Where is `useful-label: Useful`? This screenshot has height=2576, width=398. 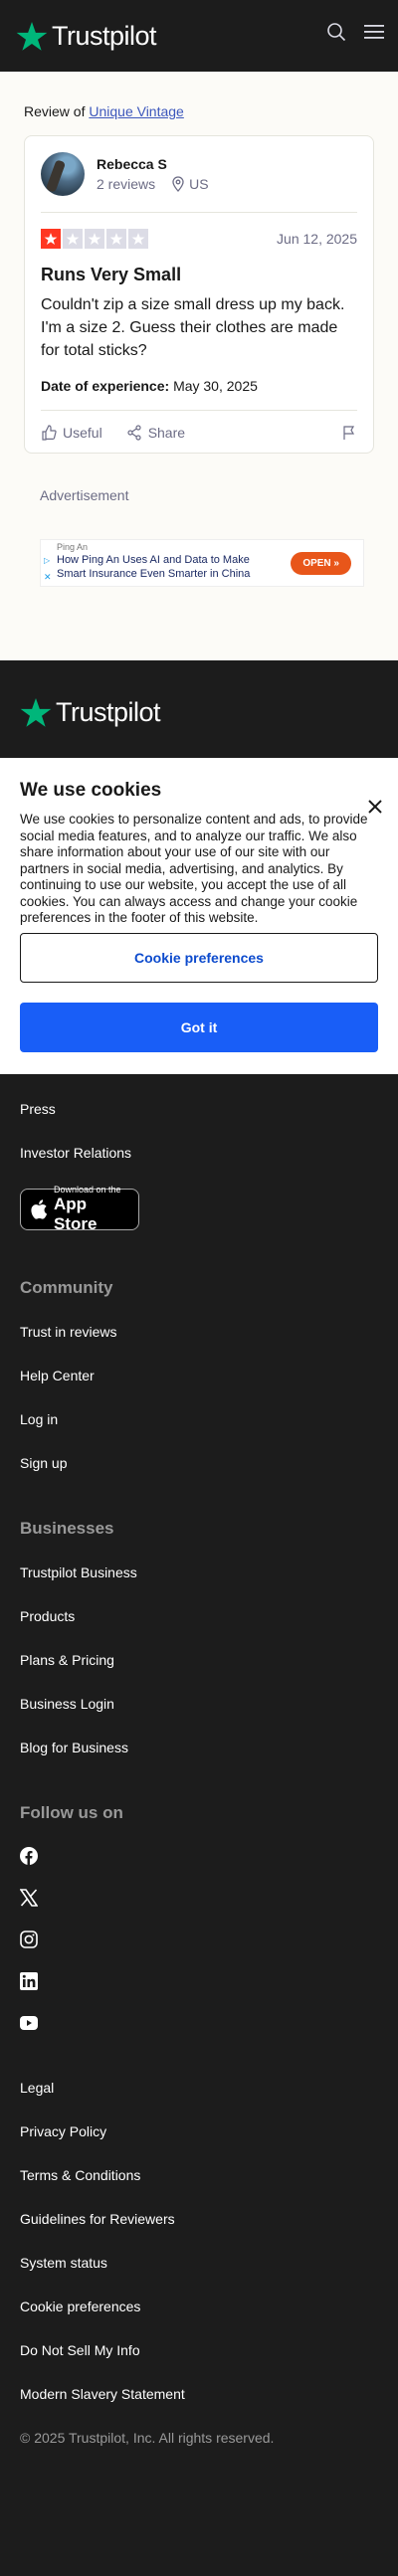 useful-label: Useful is located at coordinates (82, 433).